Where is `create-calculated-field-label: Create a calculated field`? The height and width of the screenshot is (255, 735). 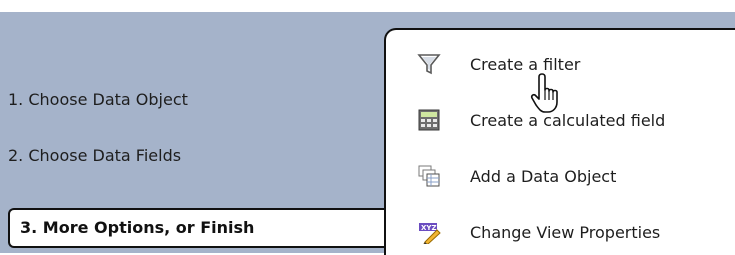
create-calculated-field-label: Create a calculated field is located at coordinates (568, 120).